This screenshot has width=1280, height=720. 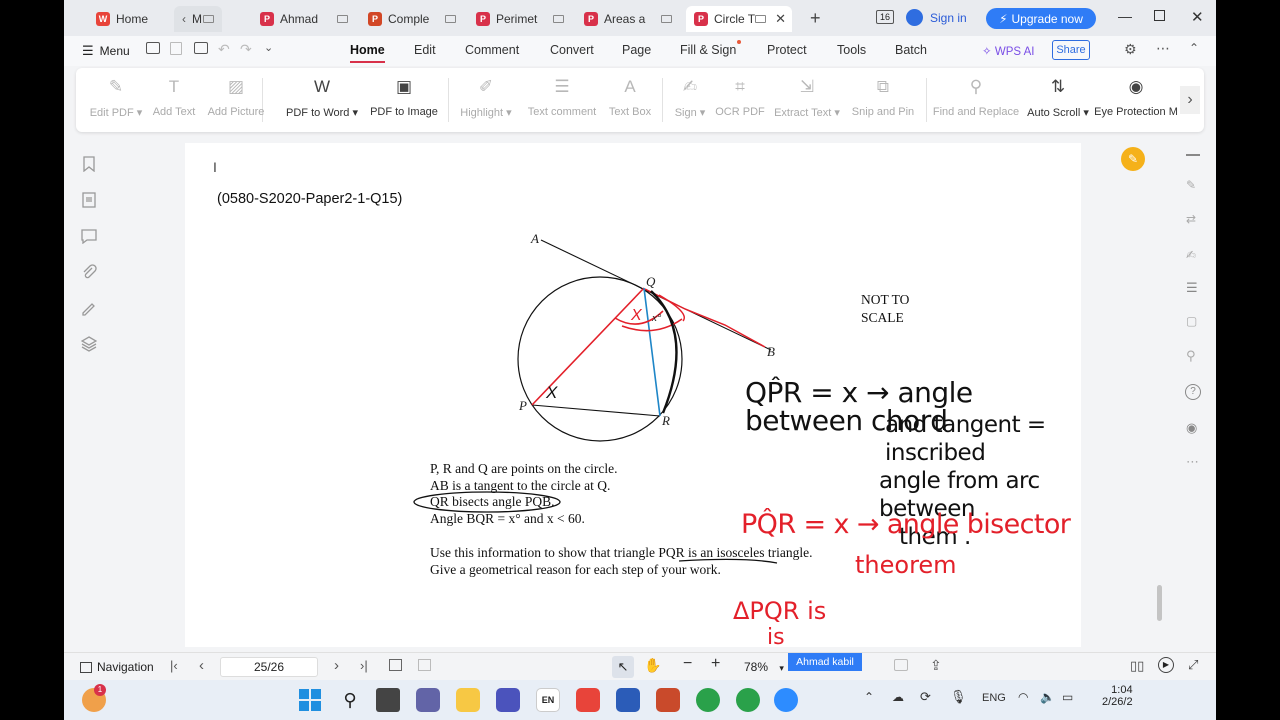 I want to click on undo-icon: ↶, so click(x=224, y=49).